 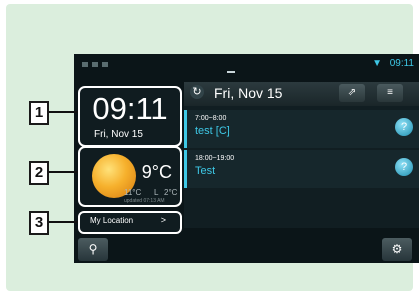 What do you see at coordinates (215, 158) in the screenshot?
I see `event-time: 18:00~19:00` at bounding box center [215, 158].